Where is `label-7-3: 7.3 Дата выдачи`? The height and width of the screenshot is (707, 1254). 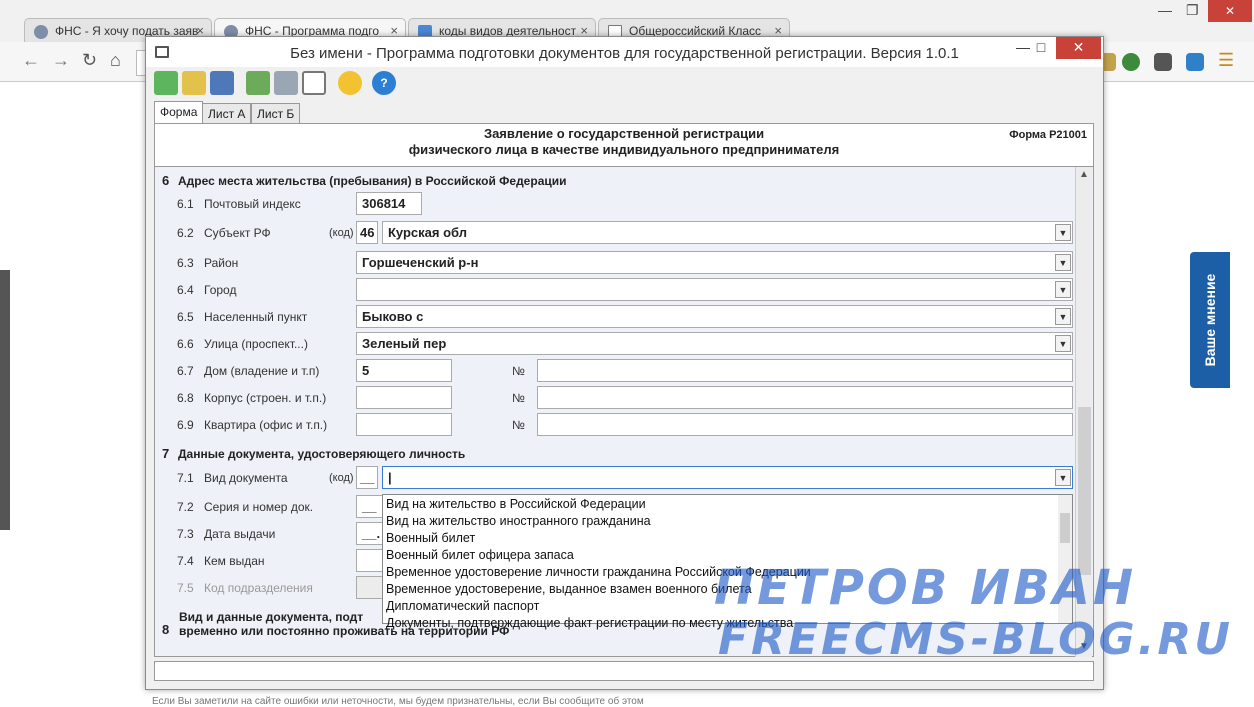 label-7-3: 7.3 Дата выдачи is located at coordinates (226, 534).